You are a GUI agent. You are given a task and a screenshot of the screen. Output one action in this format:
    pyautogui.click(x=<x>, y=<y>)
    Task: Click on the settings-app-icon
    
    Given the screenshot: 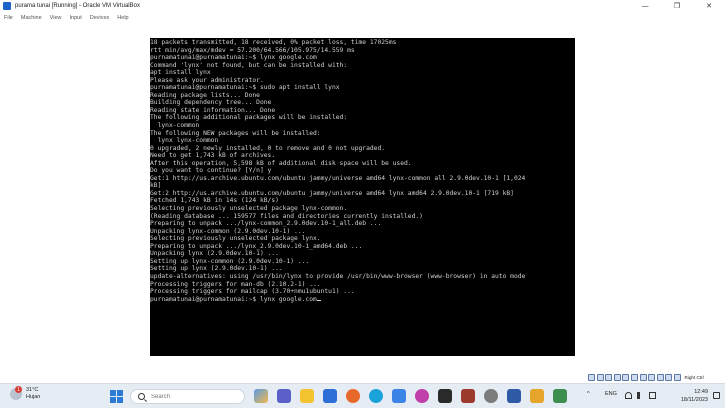 What is the action you would take?
    pyautogui.click(x=399, y=396)
    